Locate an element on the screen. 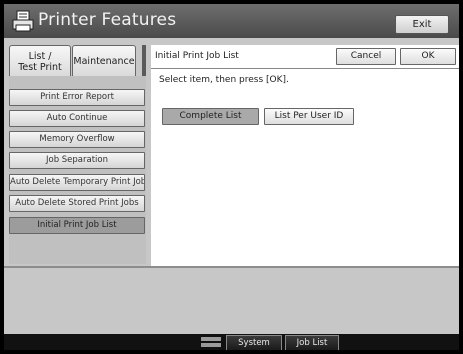 The image size is (463, 354). tab-label: Maintenance is located at coordinates (104, 61).